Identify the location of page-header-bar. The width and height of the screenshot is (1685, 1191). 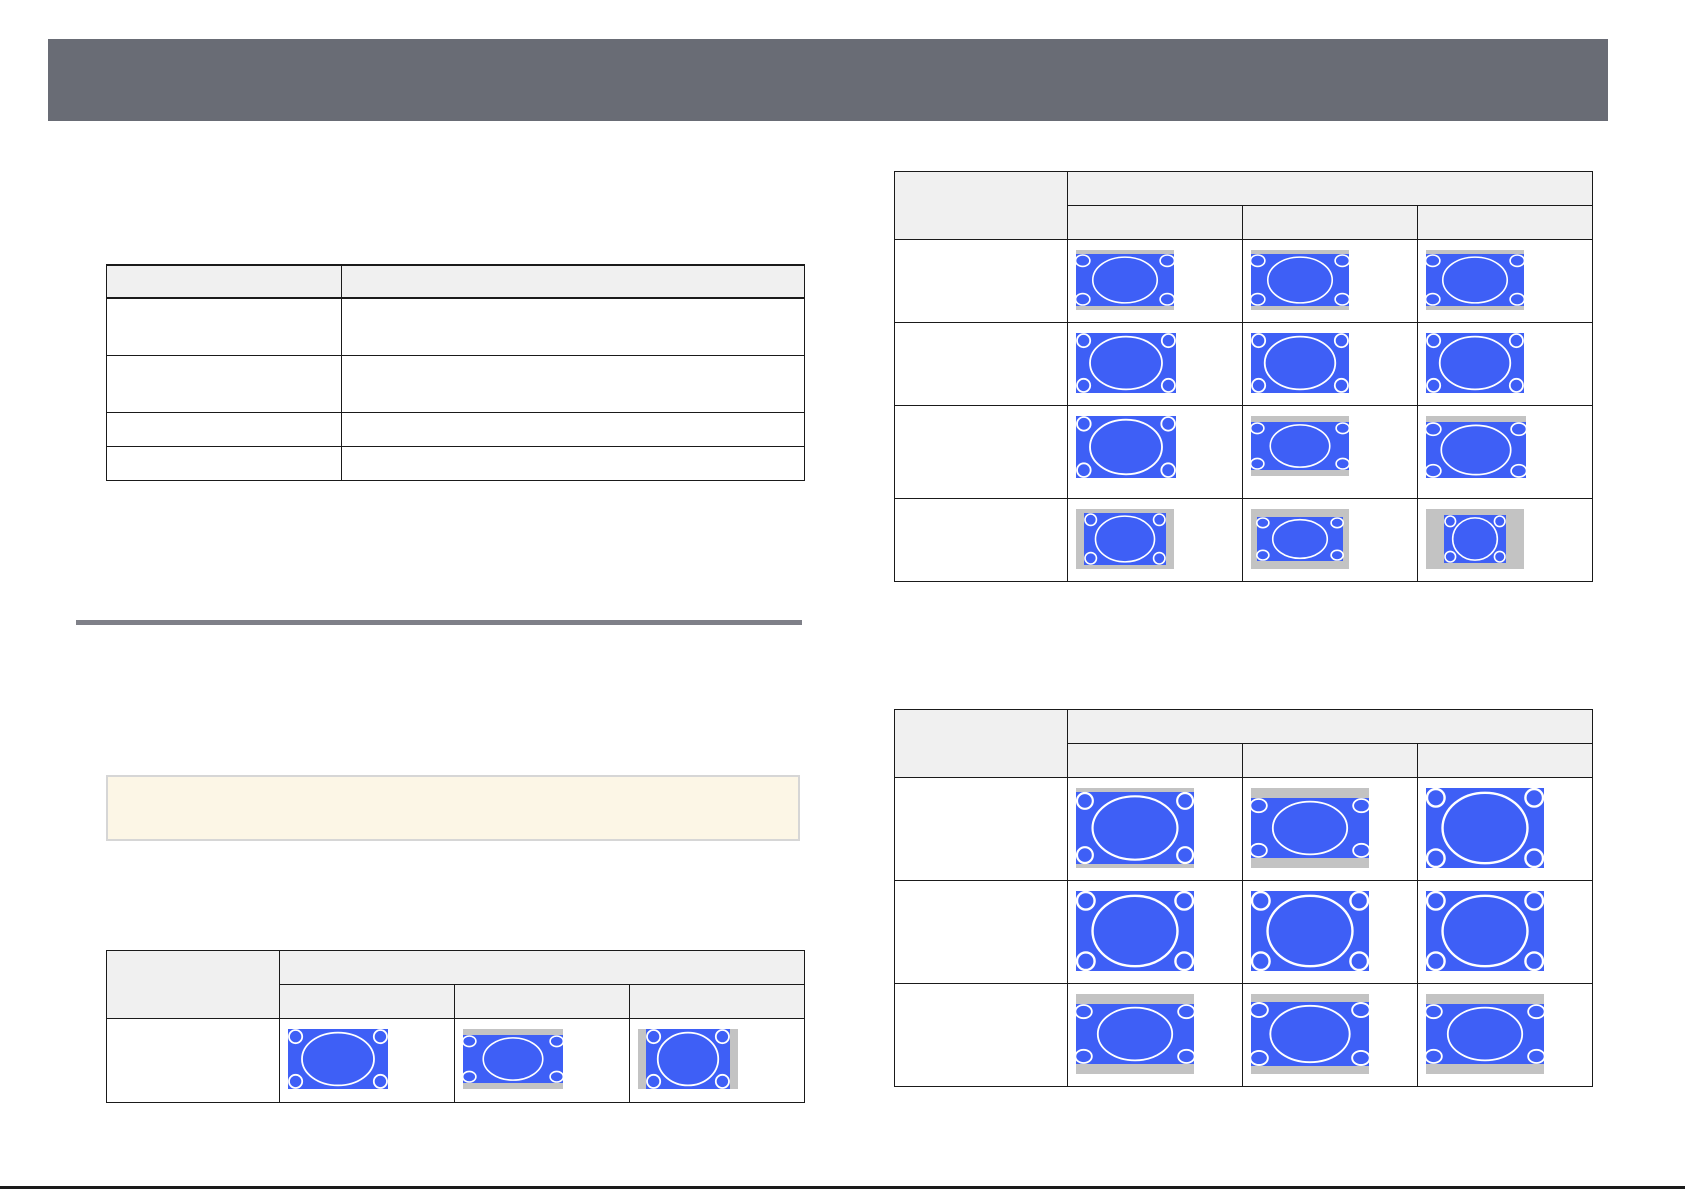
(828, 80).